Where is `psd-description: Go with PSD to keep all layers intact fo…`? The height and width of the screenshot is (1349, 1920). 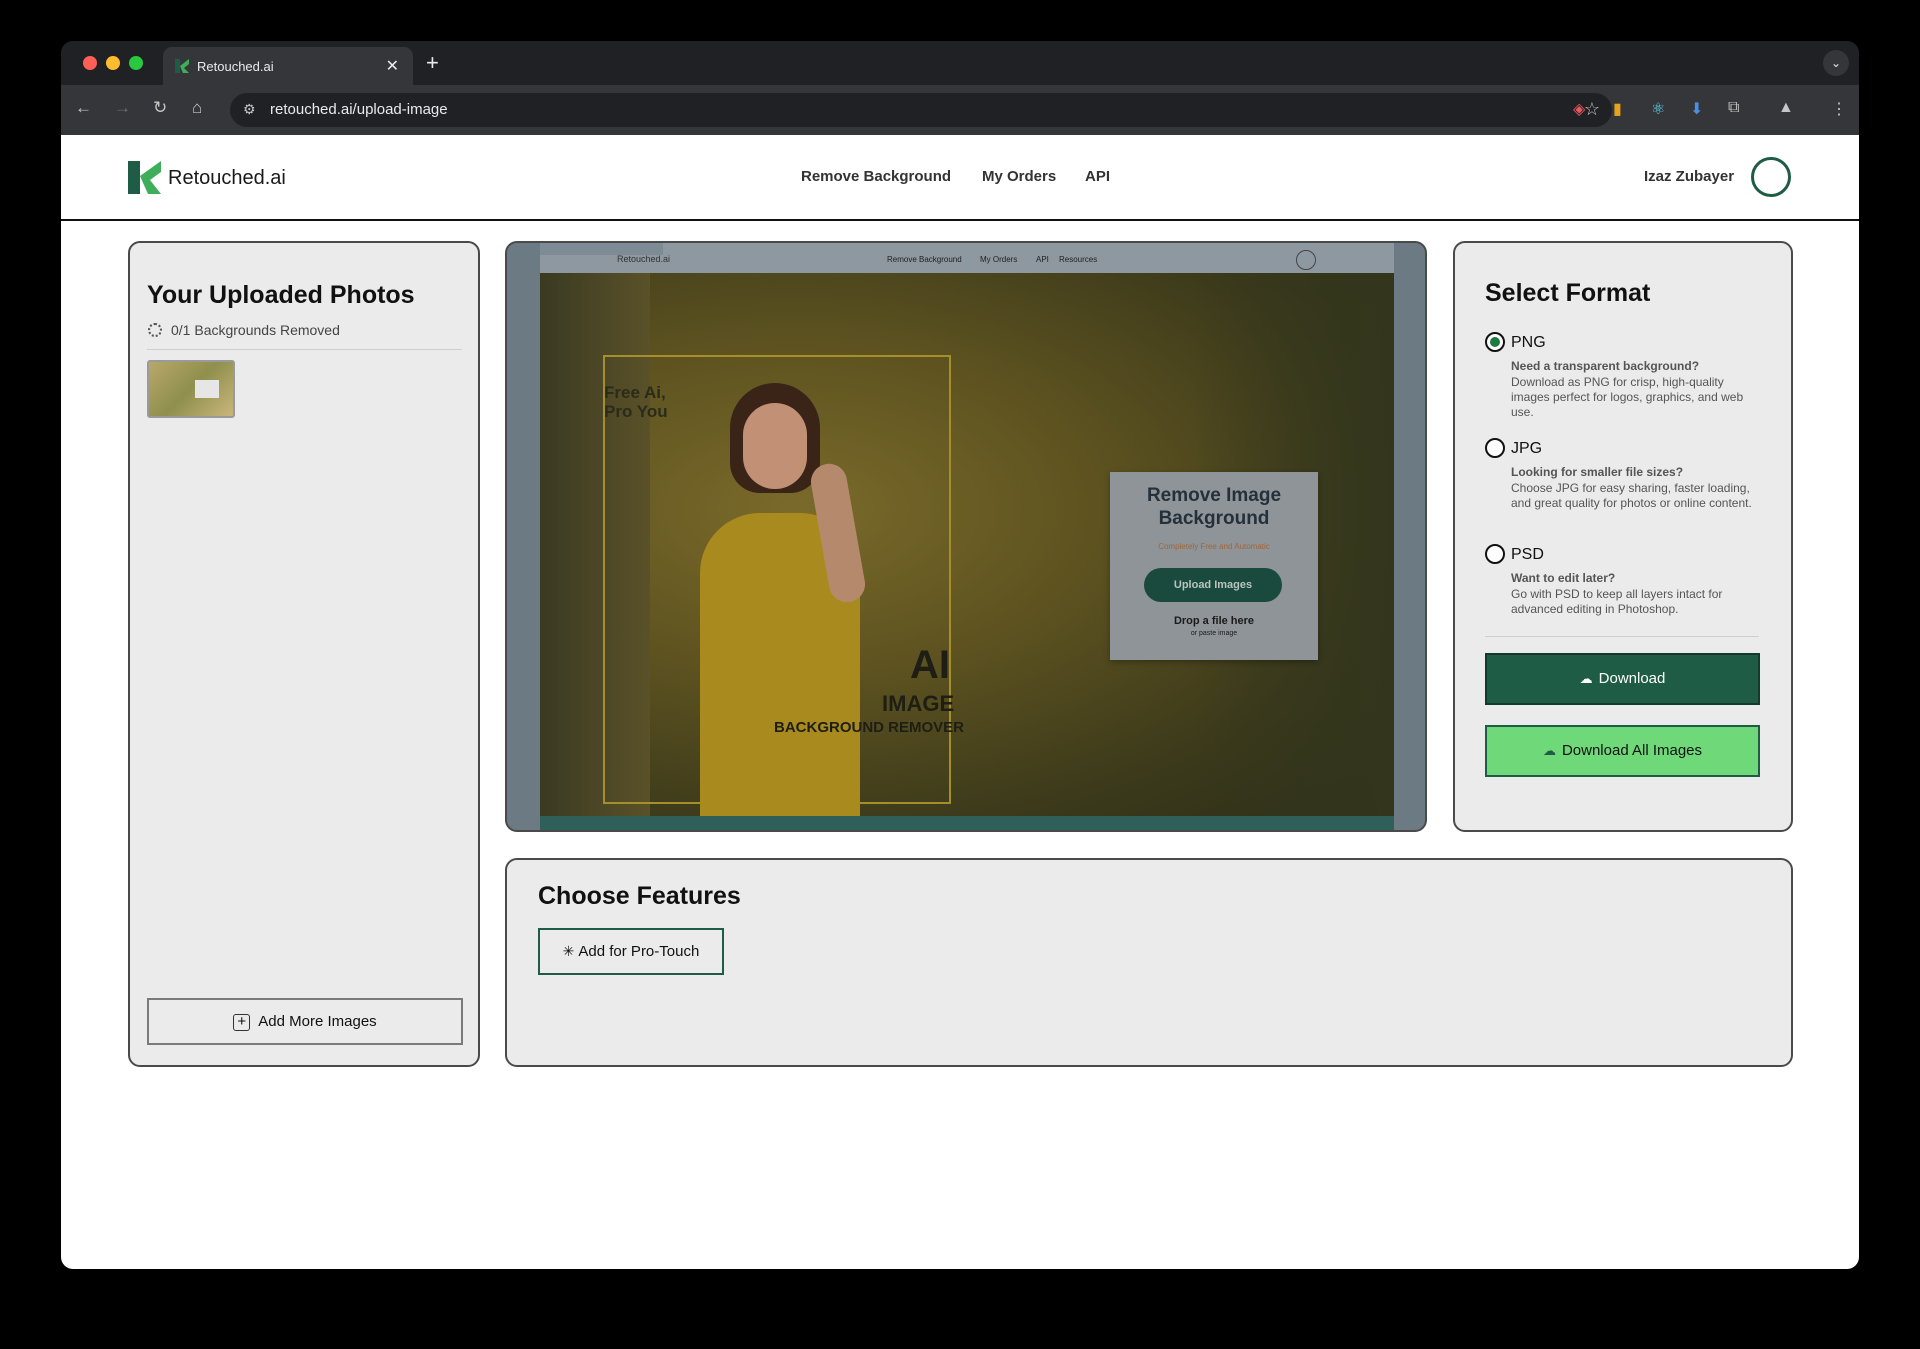
psd-description: Go with PSD to keep all layers intact fo… is located at coordinates (1617, 601).